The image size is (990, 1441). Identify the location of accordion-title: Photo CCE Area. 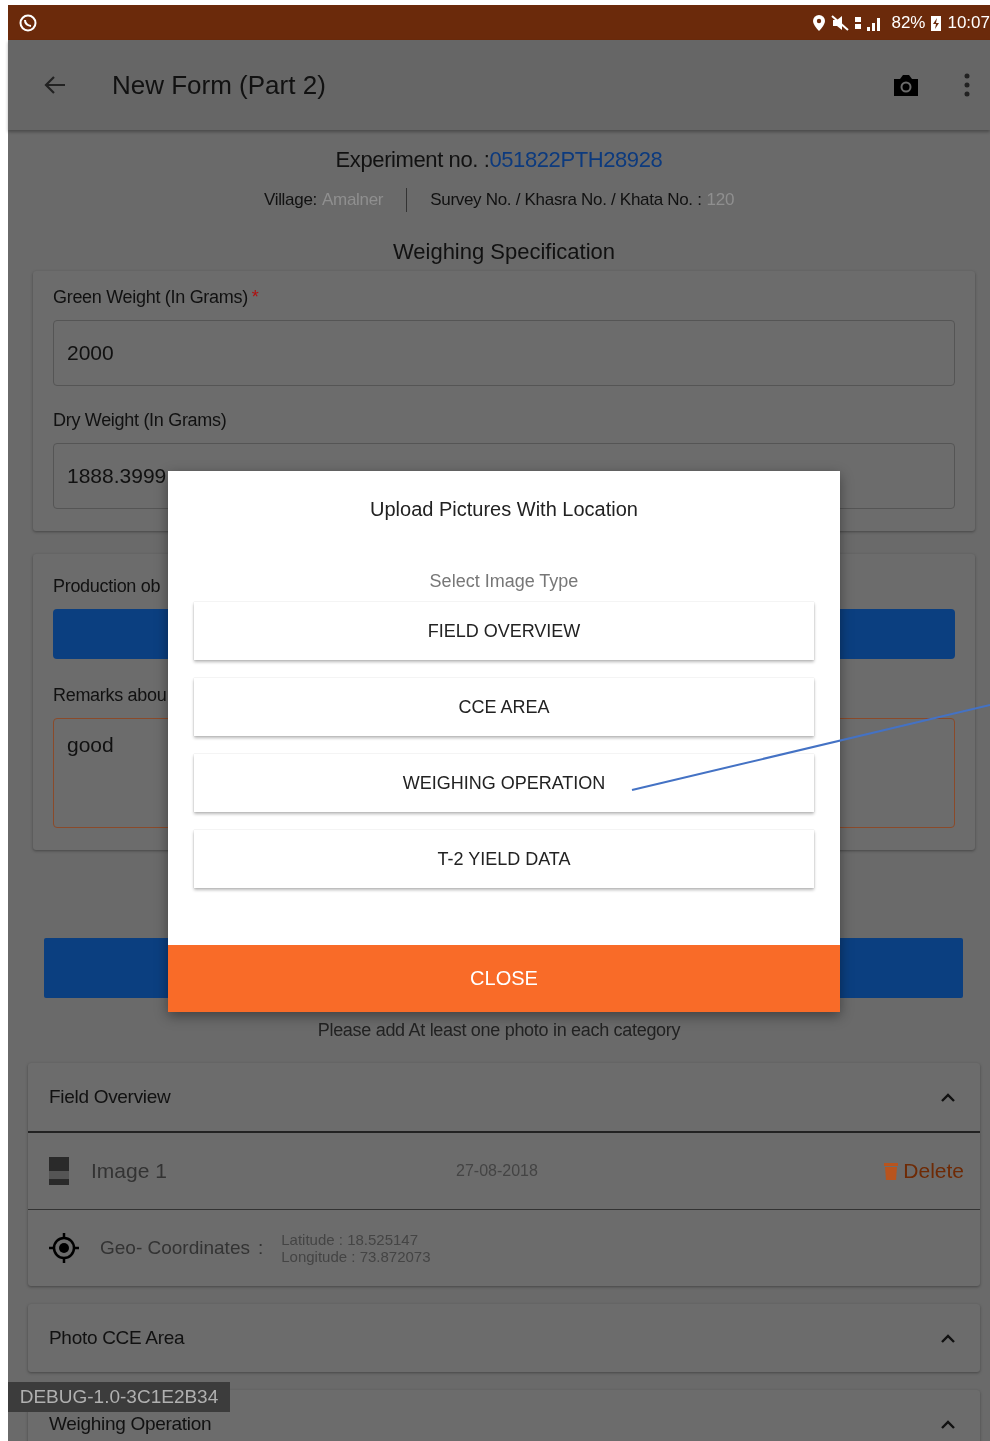
(117, 1338).